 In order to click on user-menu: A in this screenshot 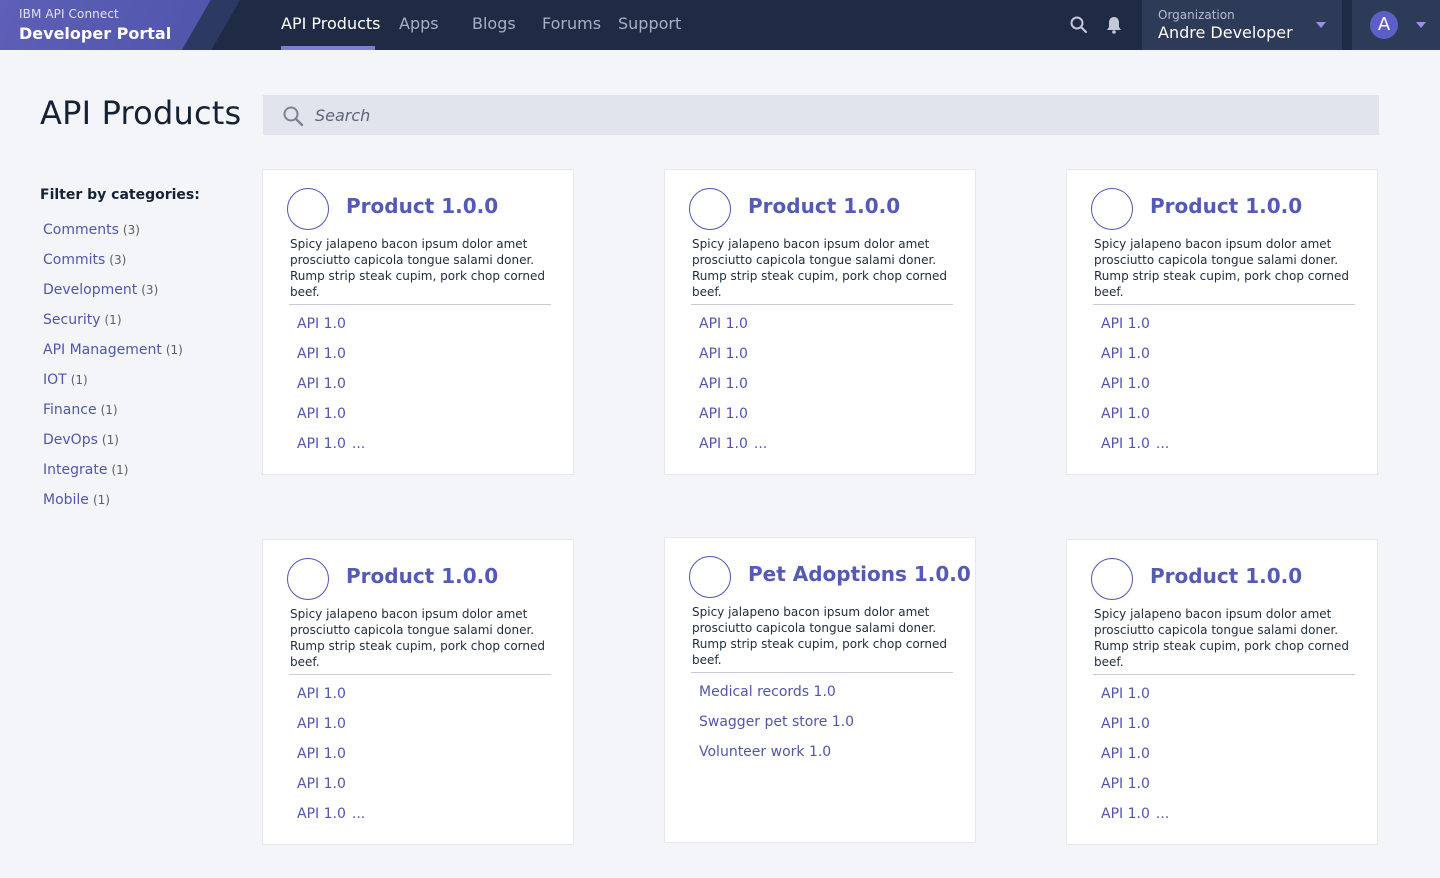, I will do `click(1396, 25)`.